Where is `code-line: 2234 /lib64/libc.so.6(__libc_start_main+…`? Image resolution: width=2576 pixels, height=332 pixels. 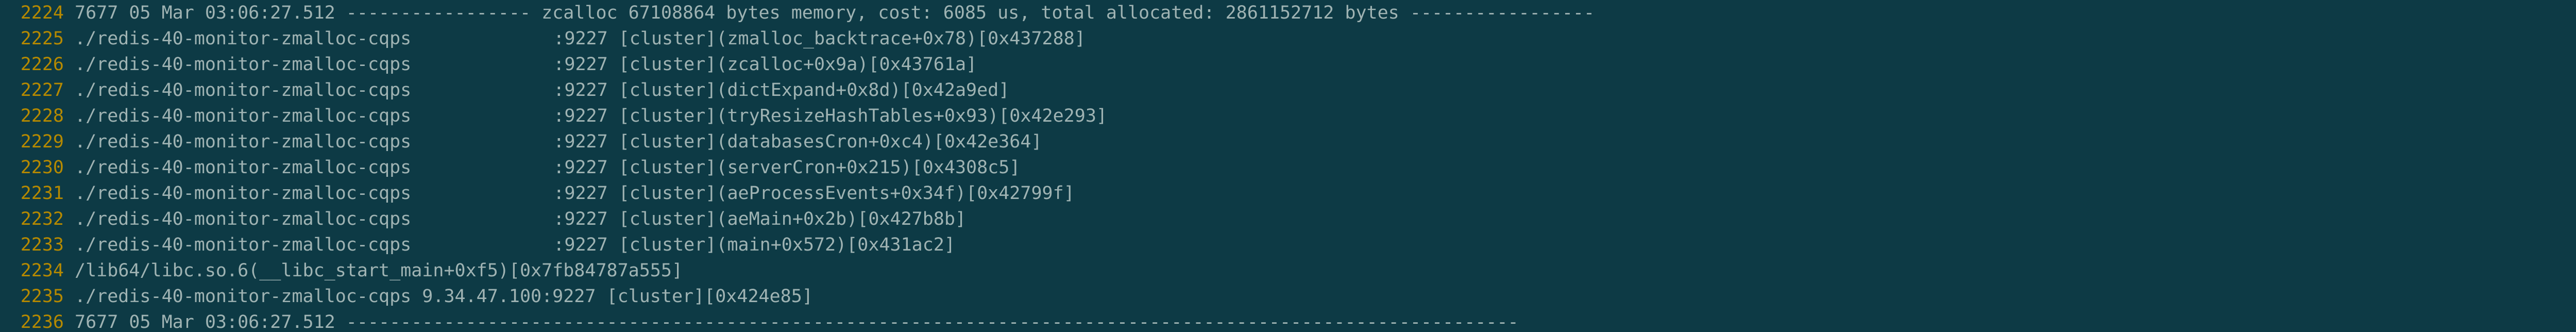 code-line: 2234 /lib64/libc.so.6(__libc_start_main+… is located at coordinates (1288, 271).